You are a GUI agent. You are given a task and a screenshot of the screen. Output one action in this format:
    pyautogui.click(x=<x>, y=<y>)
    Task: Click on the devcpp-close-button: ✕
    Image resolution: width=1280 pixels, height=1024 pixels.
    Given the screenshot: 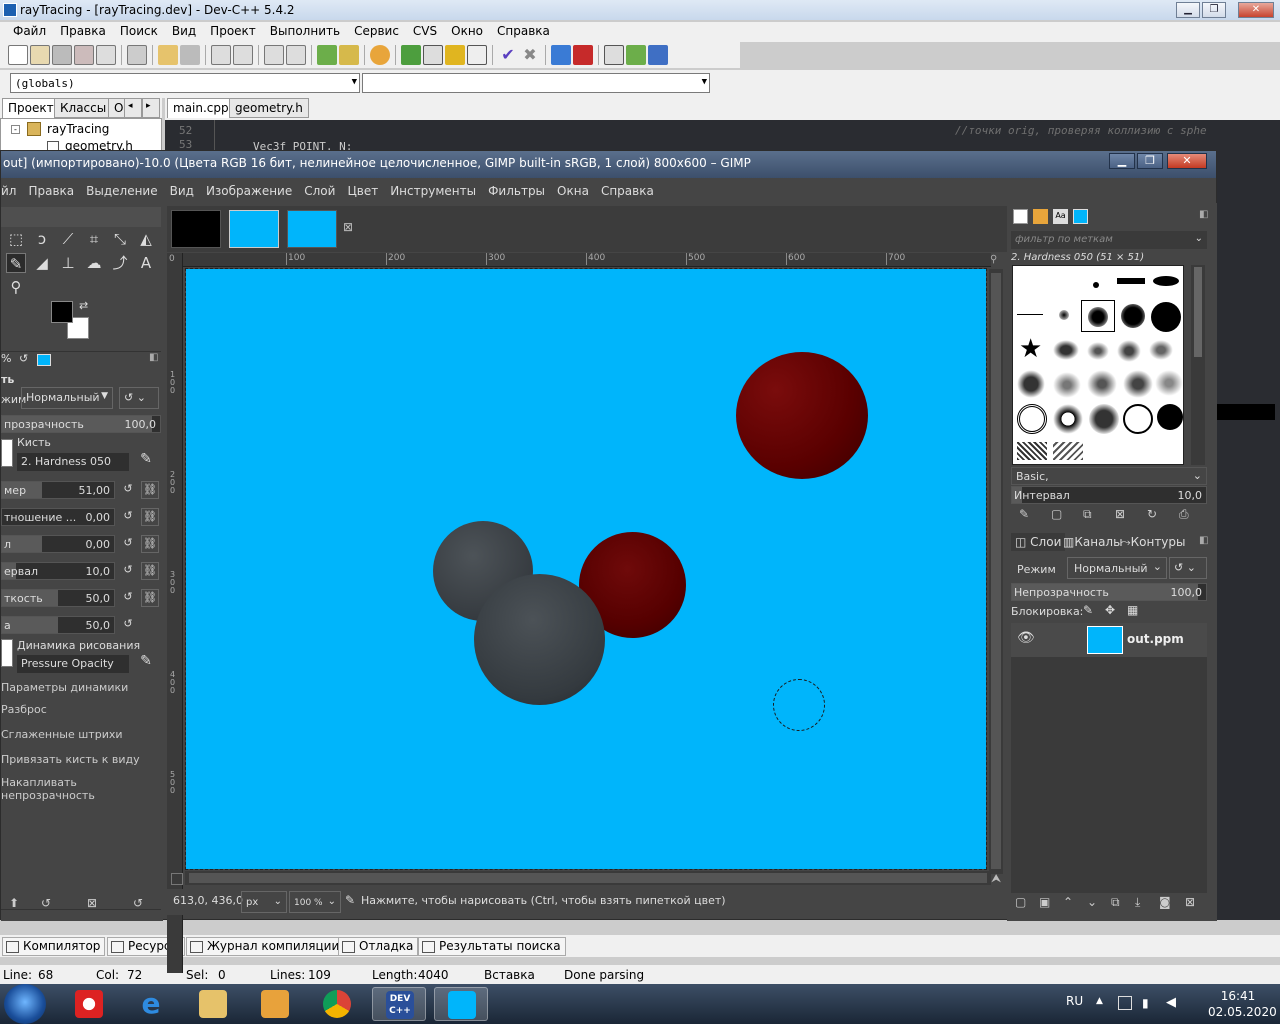 What is the action you would take?
    pyautogui.click(x=1256, y=10)
    